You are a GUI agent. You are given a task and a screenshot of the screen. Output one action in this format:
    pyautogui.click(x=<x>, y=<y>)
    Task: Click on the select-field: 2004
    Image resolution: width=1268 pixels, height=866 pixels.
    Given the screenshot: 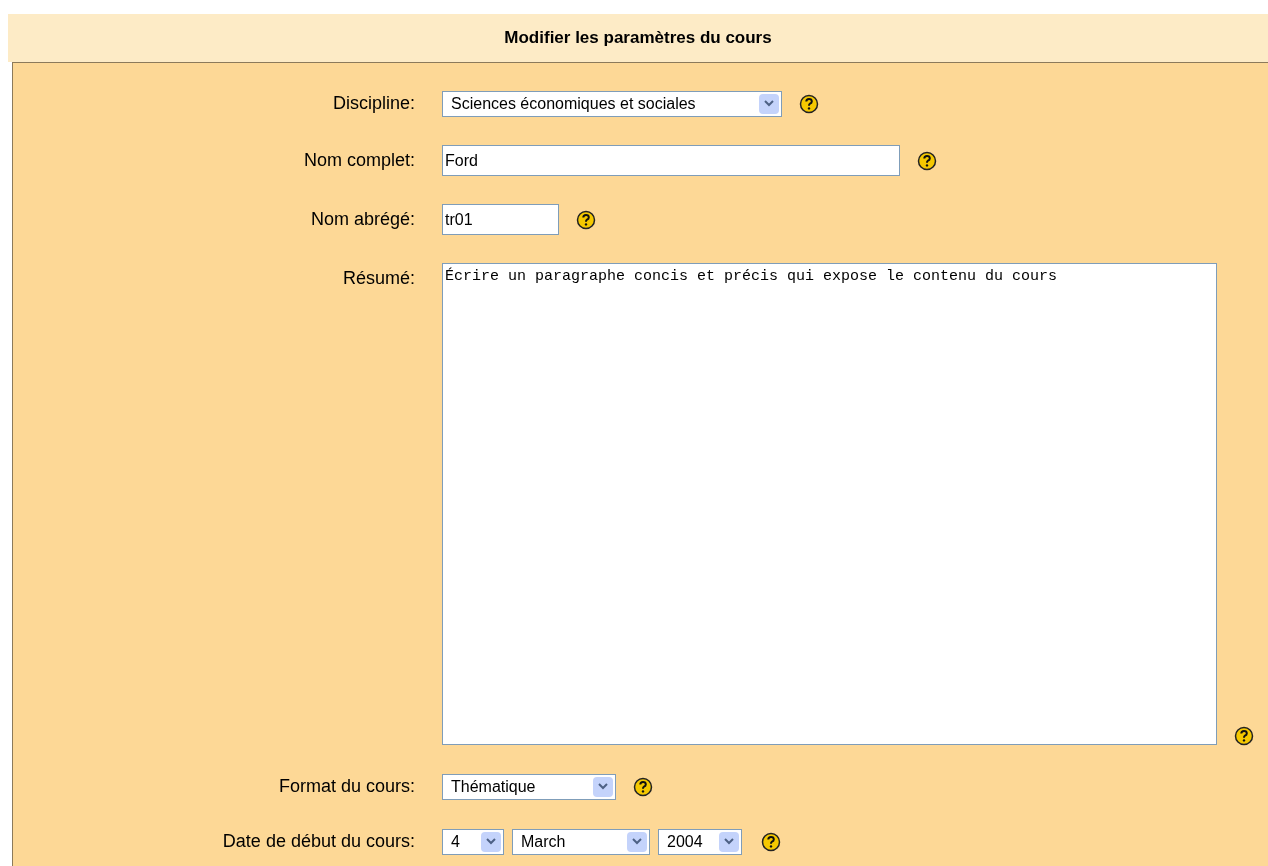 What is the action you would take?
    pyautogui.click(x=700, y=841)
    